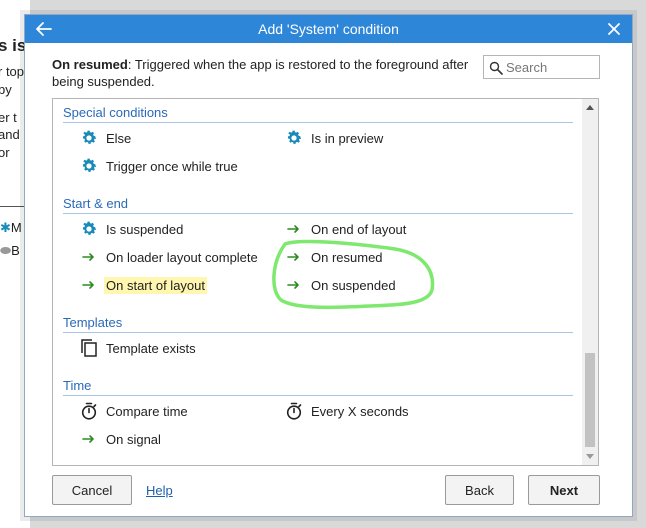 This screenshot has width=646, height=528. I want to click on condition-item-else: Else, so click(105, 138).